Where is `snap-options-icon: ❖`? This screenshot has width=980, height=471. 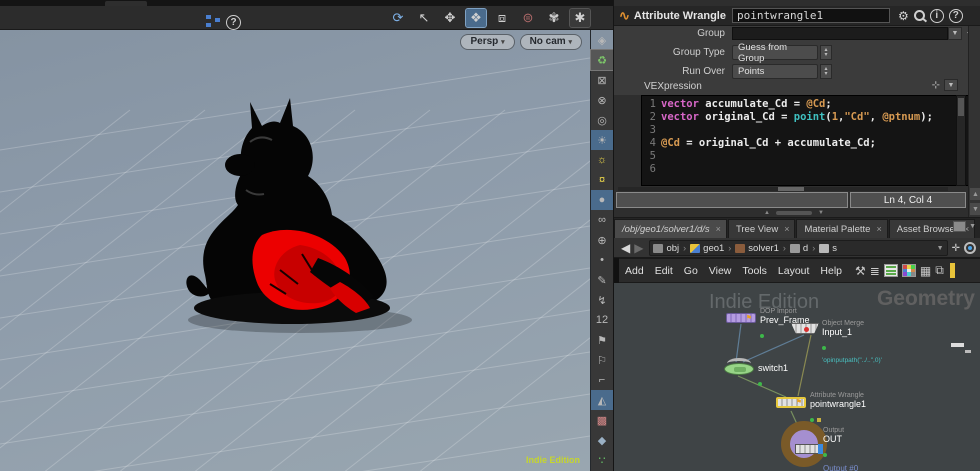
snap-options-icon: ❖ is located at coordinates (476, 17).